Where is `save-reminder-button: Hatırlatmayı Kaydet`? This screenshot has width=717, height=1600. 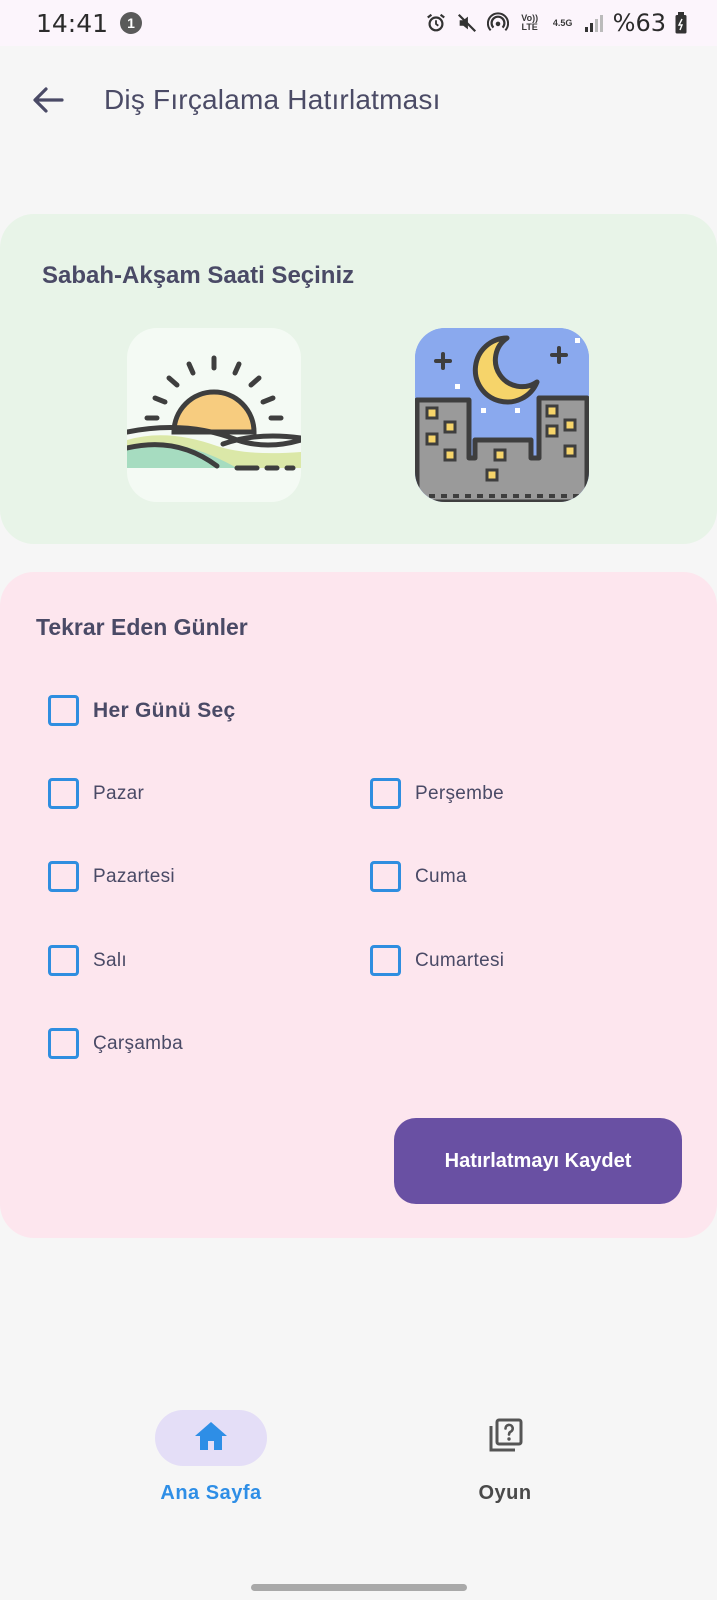
save-reminder-button: Hatırlatmayı Kaydet is located at coordinates (538, 1161).